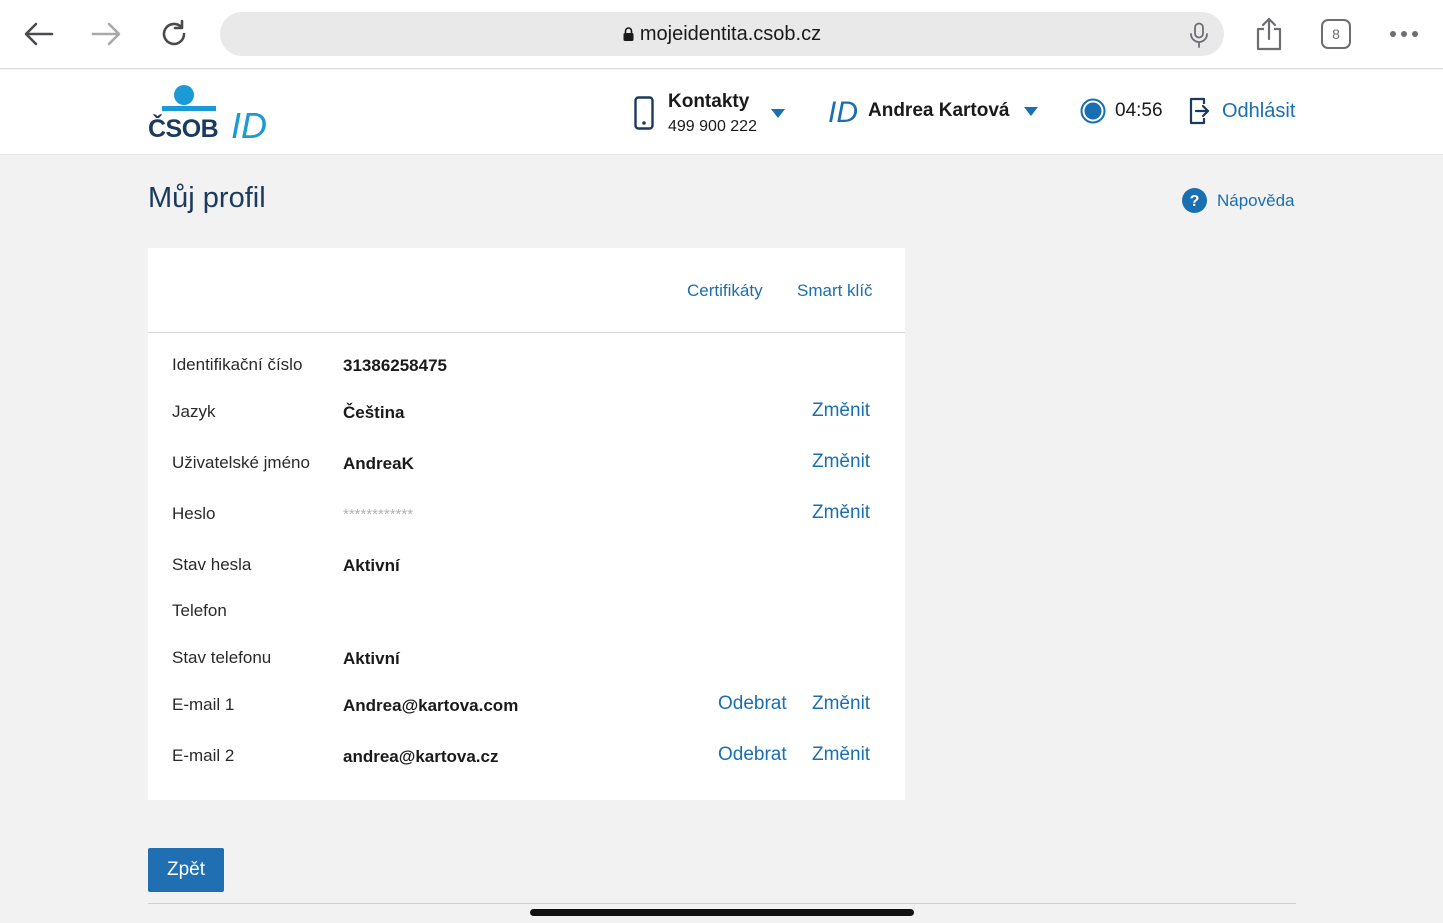 The height and width of the screenshot is (923, 1443). Describe the element at coordinates (1199, 111) in the screenshot. I see `logout-icon` at that location.